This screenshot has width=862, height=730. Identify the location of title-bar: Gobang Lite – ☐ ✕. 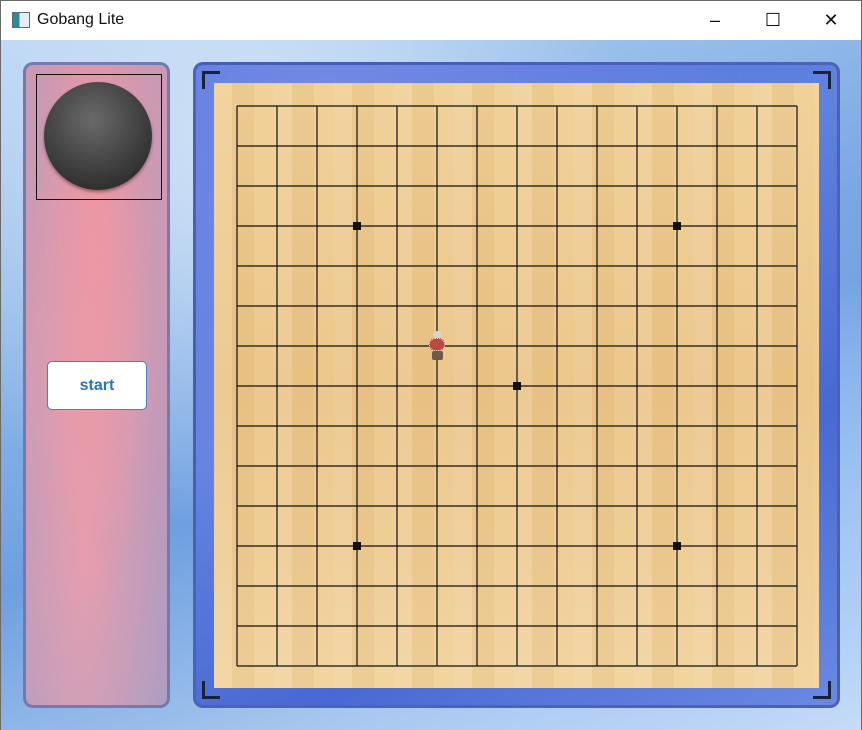
(431, 20).